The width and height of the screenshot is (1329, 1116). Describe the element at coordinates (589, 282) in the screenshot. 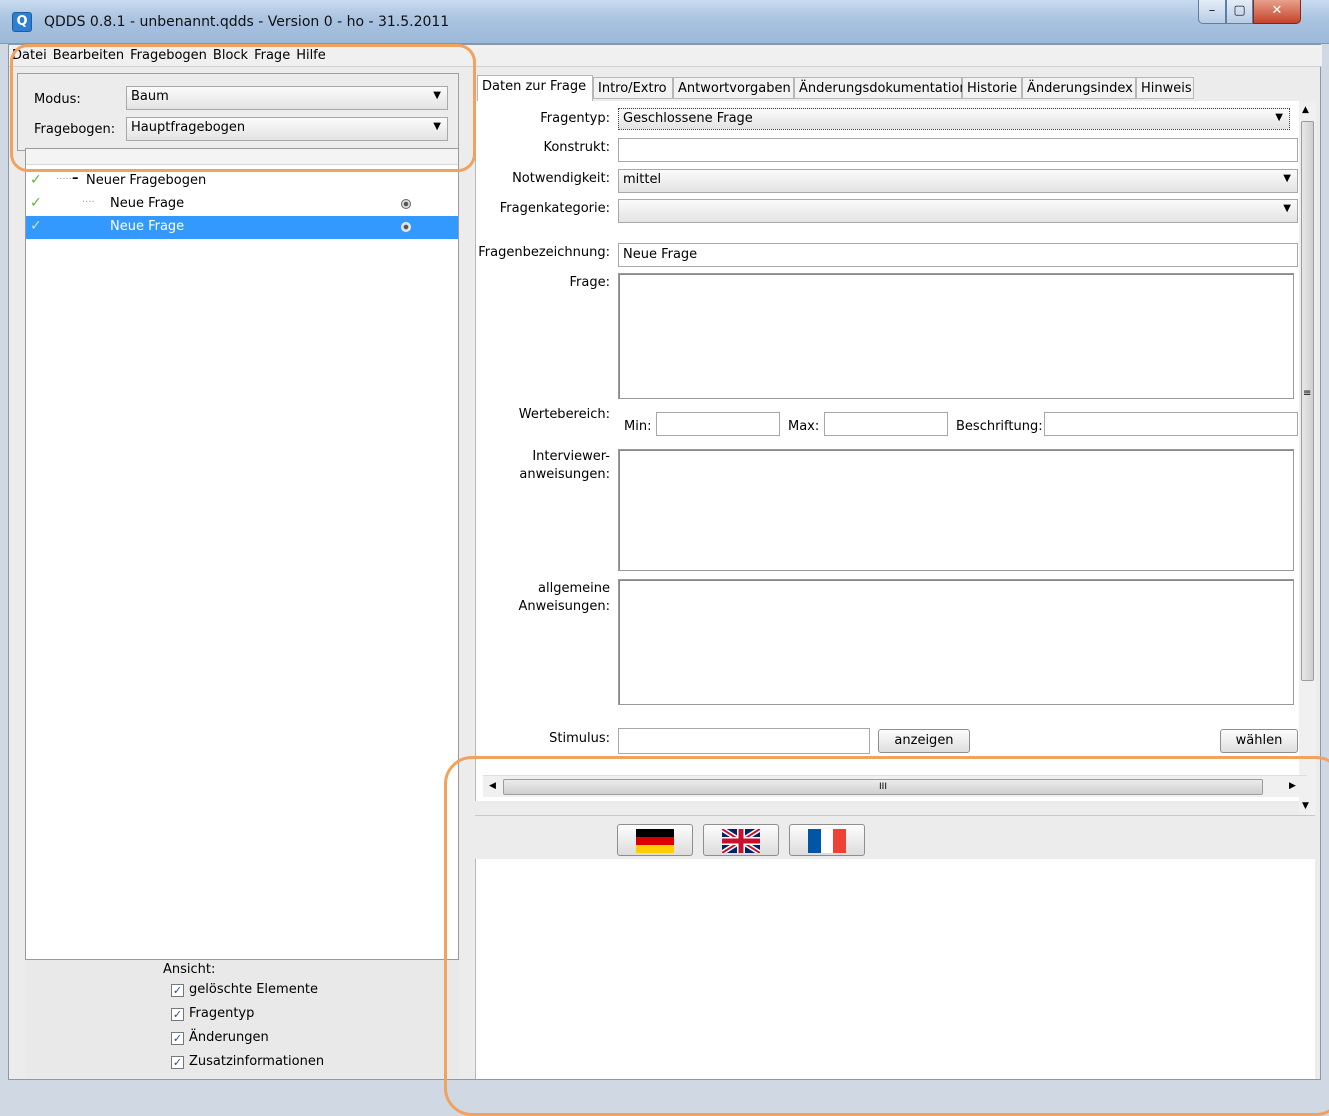

I see `frage-label: Frage:` at that location.